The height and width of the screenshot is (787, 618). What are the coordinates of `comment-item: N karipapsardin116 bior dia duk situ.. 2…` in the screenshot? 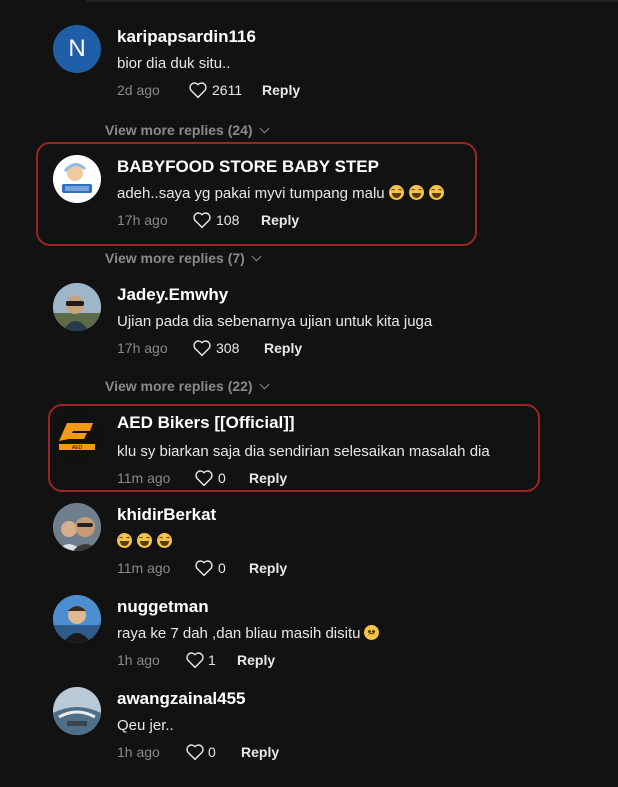 It's located at (309, 75).